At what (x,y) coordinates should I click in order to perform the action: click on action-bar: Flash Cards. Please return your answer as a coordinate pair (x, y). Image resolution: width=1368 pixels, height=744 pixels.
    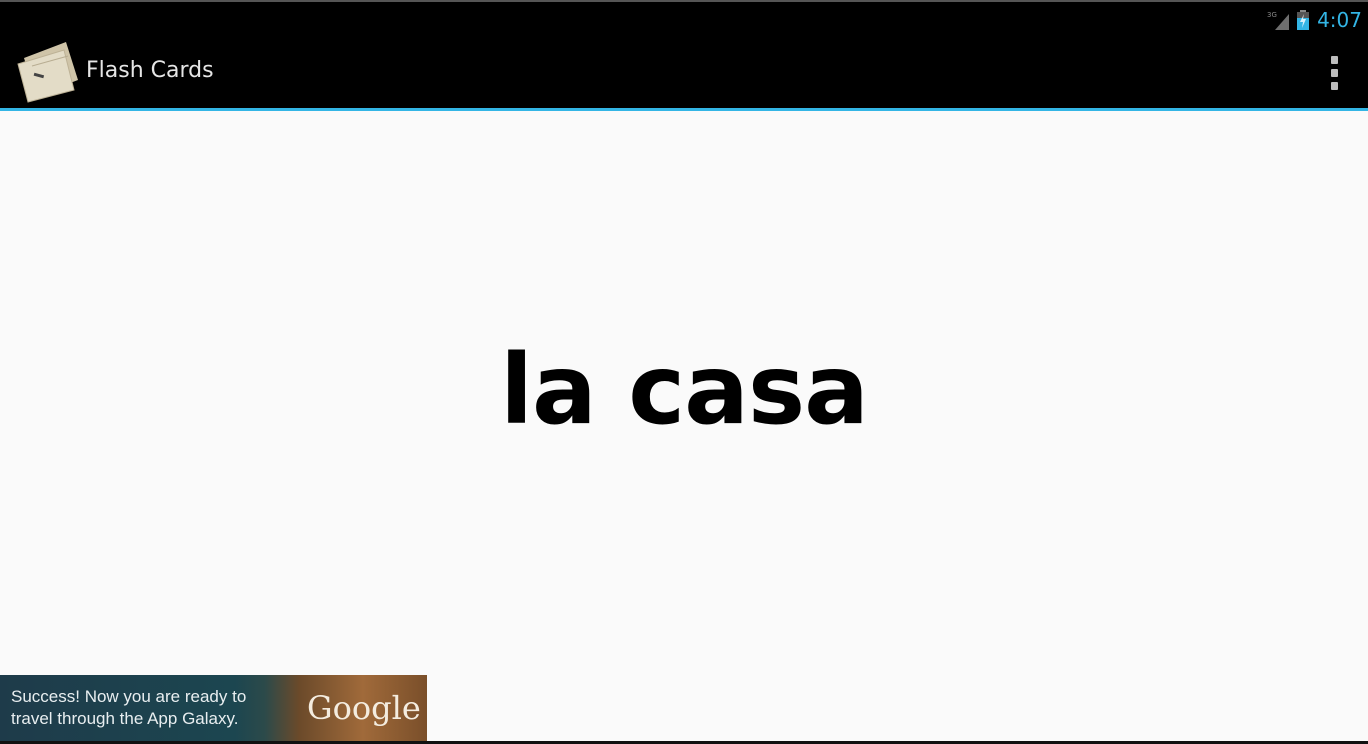
    Looking at the image, I should click on (684, 73).